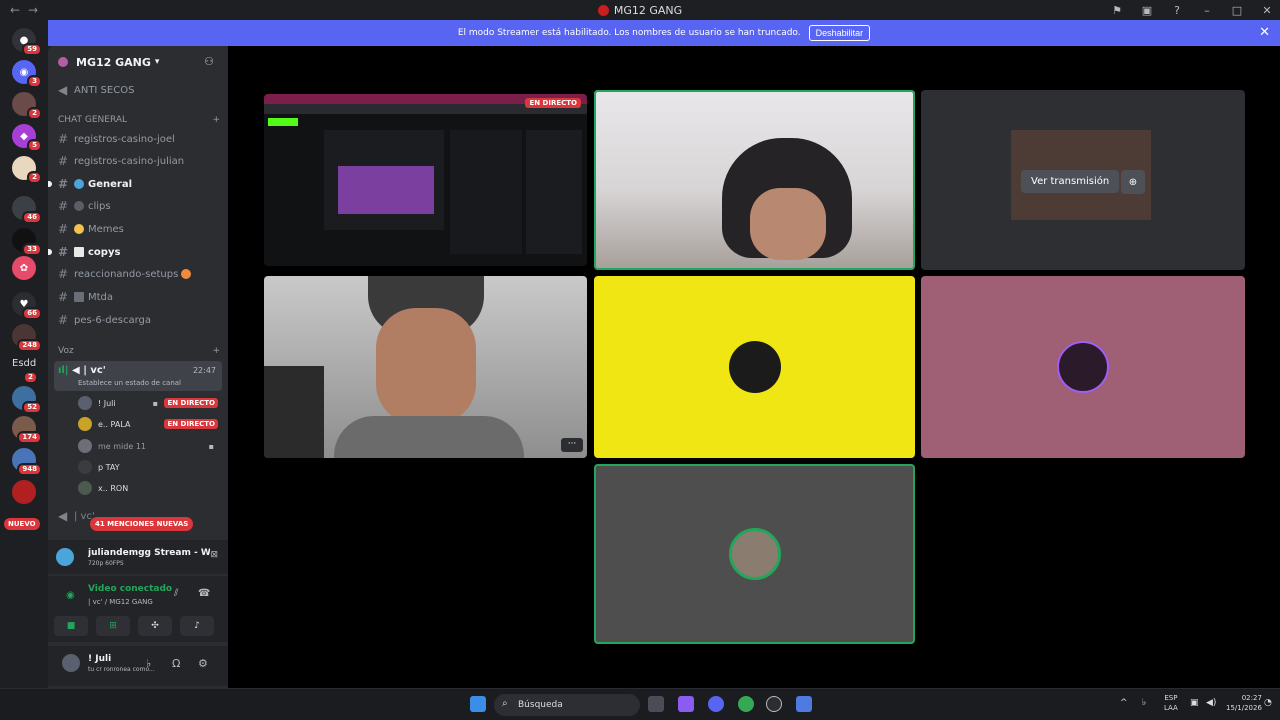  I want to click on server-icon: 46, so click(27, 210).